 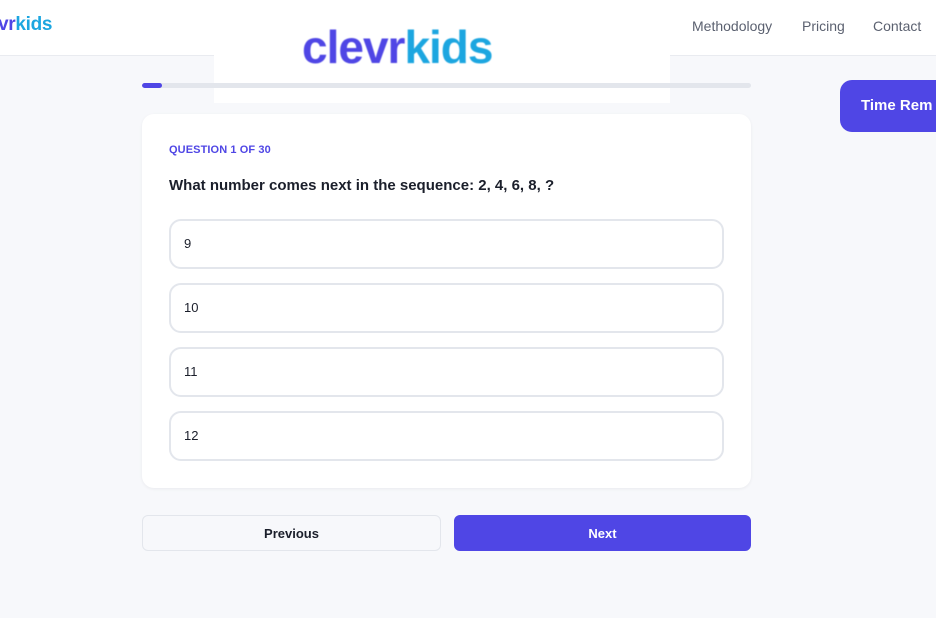 What do you see at coordinates (732, 26) in the screenshot?
I see `nav-link-methodology: Methodology` at bounding box center [732, 26].